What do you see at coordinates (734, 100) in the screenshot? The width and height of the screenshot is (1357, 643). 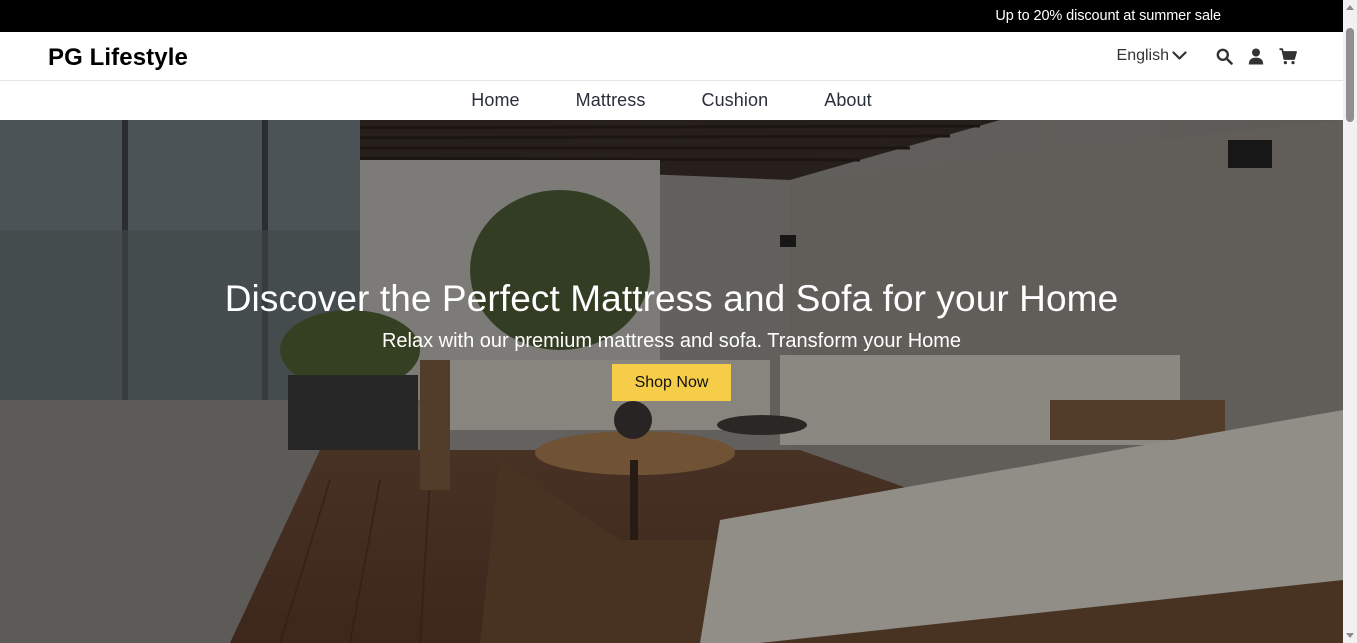 I see `nav-item-cushion: Cushion` at bounding box center [734, 100].